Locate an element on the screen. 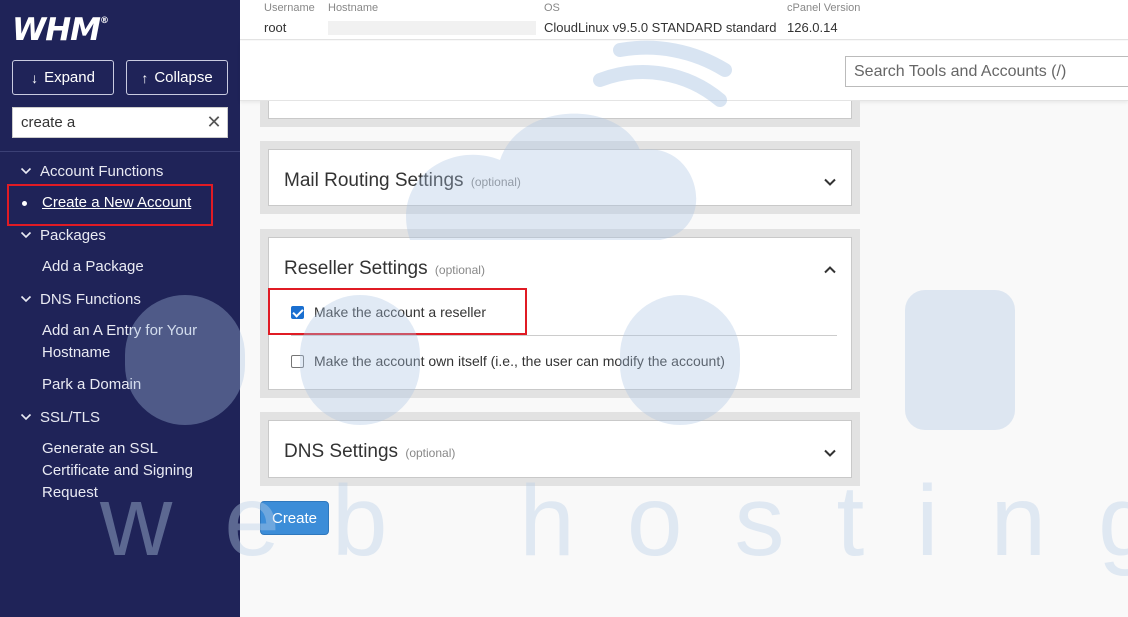 The width and height of the screenshot is (1128, 617). collapse-label: Collapse is located at coordinates (183, 77).